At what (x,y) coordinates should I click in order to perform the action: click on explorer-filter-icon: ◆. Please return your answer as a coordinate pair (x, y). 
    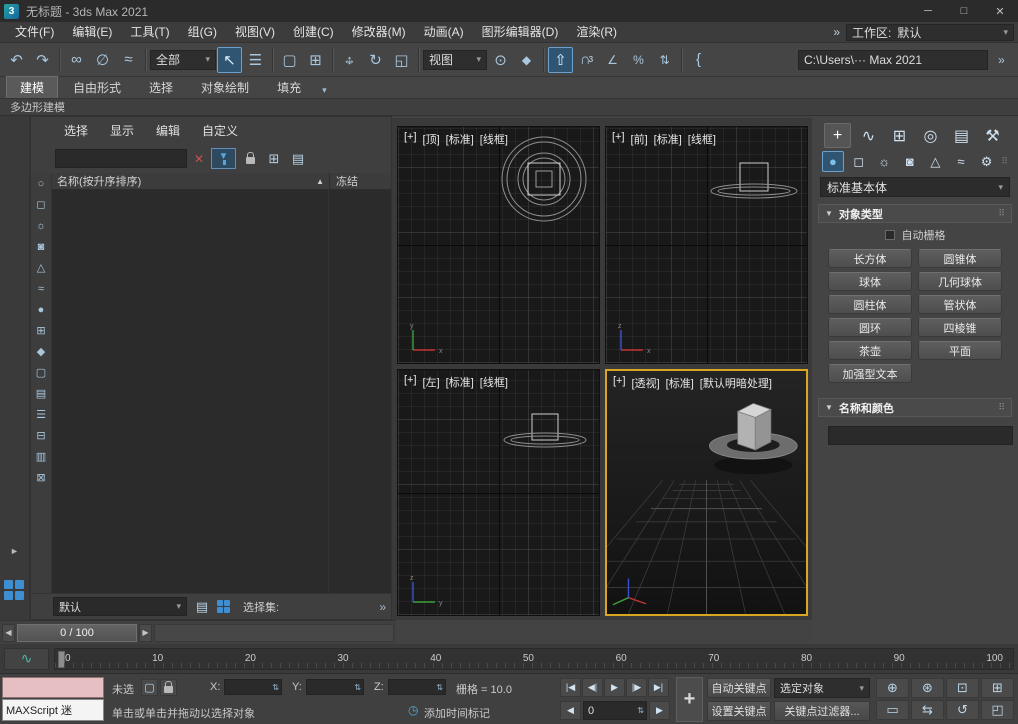
    Looking at the image, I should click on (41, 351).